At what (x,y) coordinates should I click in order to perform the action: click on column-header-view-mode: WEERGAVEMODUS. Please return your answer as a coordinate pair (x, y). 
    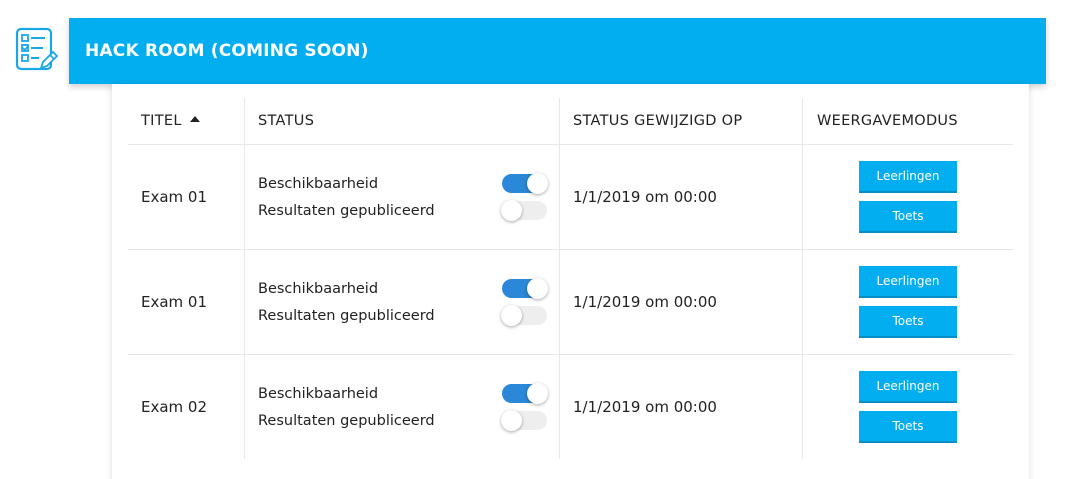
    Looking at the image, I should click on (908, 121).